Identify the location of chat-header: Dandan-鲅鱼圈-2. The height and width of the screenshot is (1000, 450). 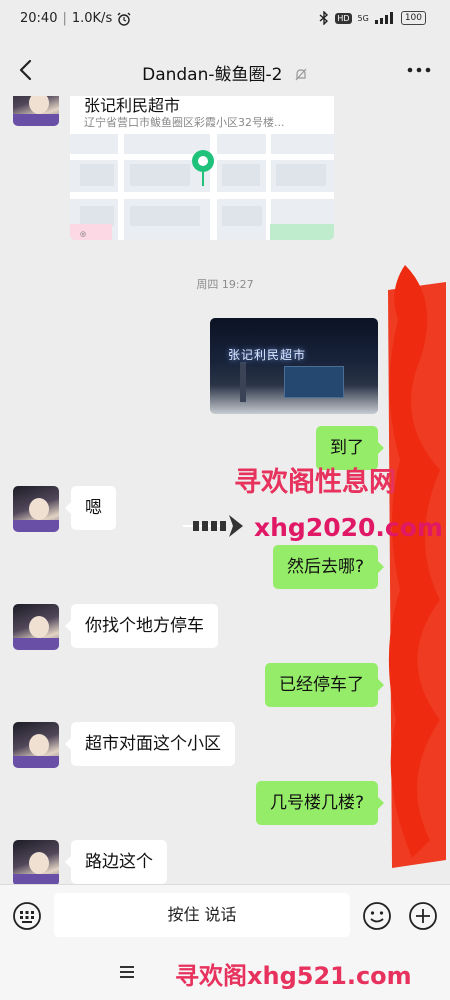
(225, 70).